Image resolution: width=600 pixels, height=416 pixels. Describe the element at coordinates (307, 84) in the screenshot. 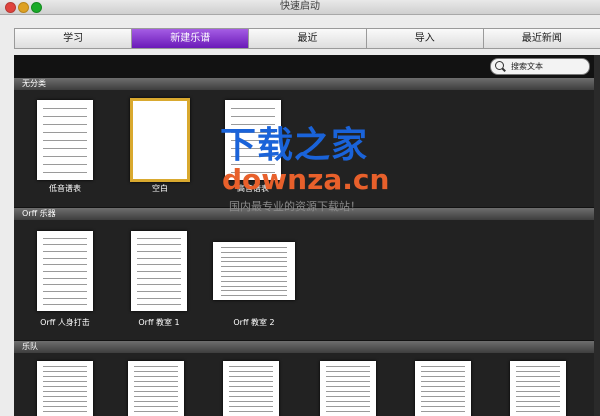

I see `section-header-uncategorized: 无分类` at that location.